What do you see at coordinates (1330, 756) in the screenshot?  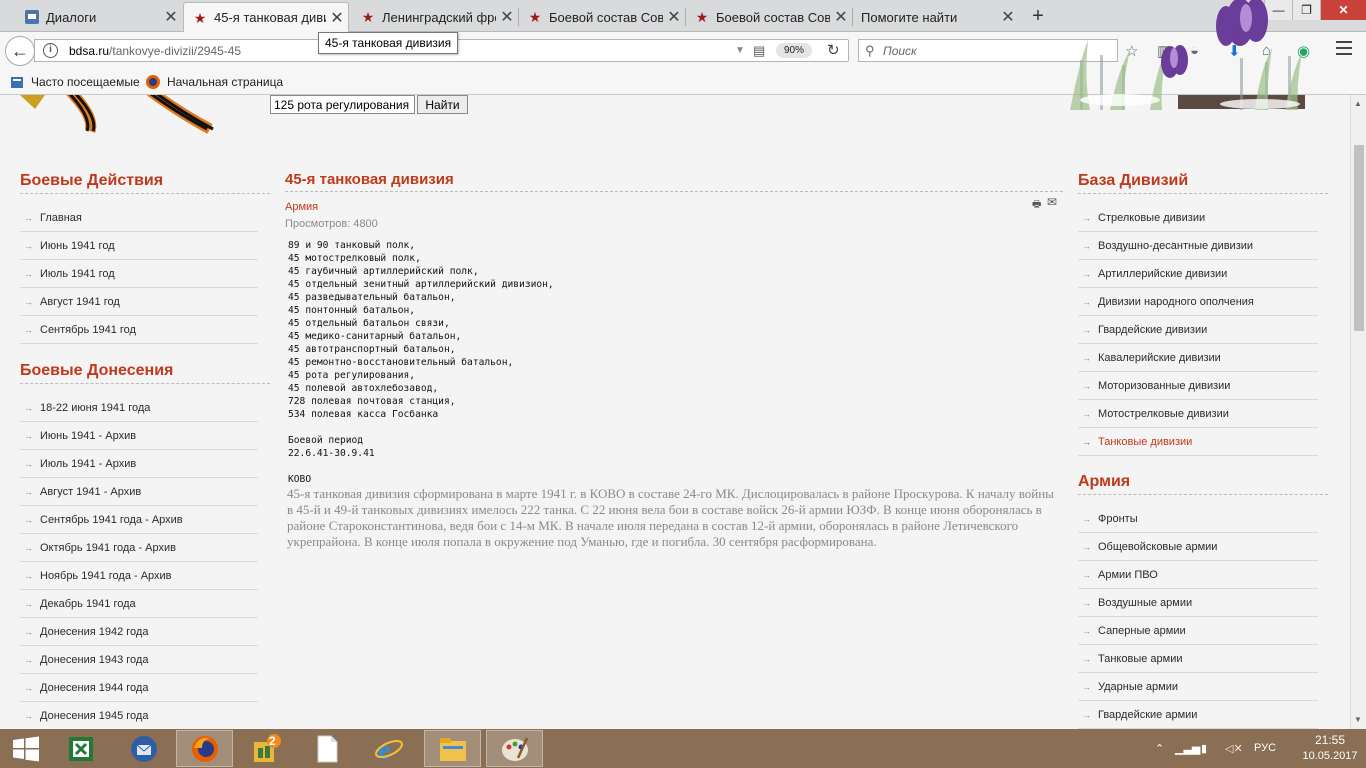 I see `clock-date: 10.05.2017` at bounding box center [1330, 756].